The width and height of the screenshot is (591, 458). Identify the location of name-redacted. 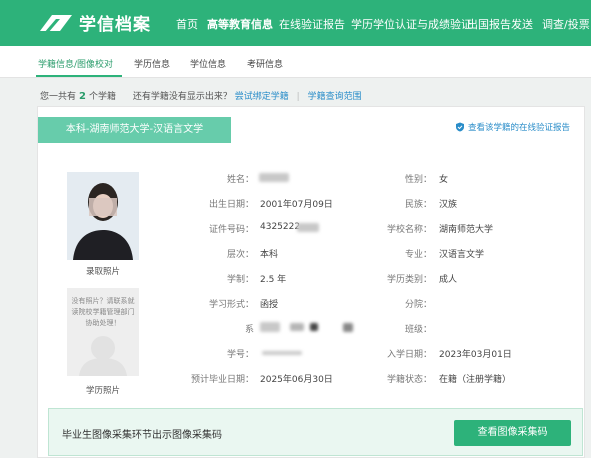
(274, 177).